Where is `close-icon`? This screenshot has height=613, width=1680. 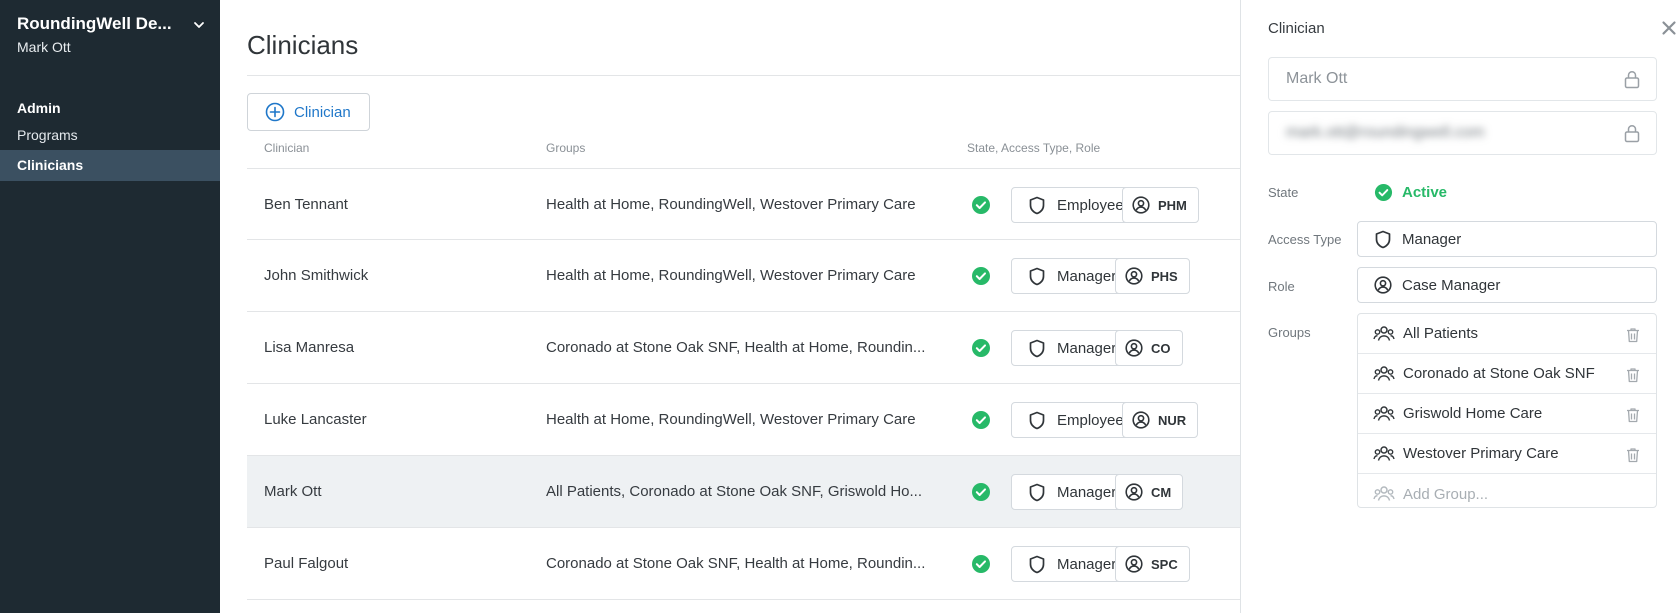
close-icon is located at coordinates (1669, 28).